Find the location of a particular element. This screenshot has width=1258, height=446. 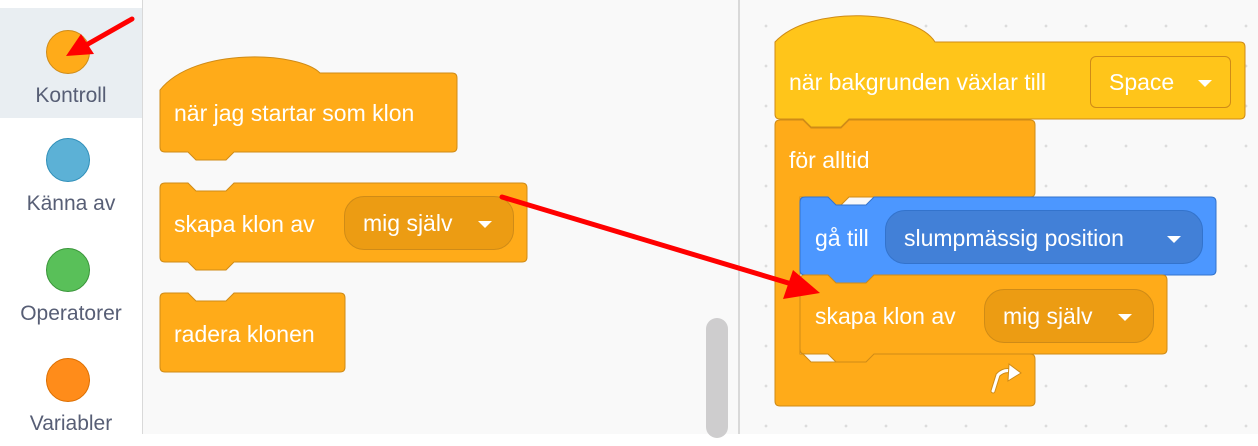

block-label: när jag startar som klon is located at coordinates (294, 113).